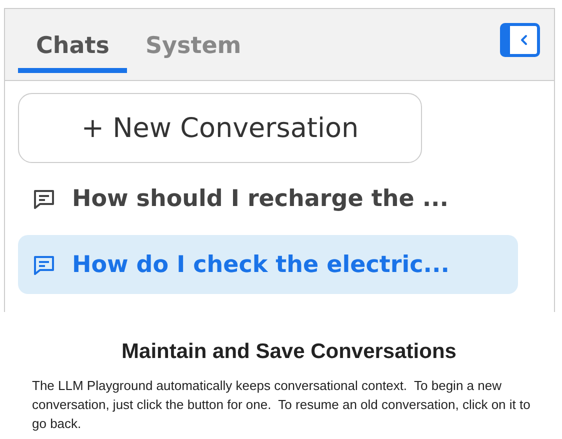 This screenshot has width=562, height=439. I want to click on caption-title: Maintain and Save Conversations, so click(289, 352).